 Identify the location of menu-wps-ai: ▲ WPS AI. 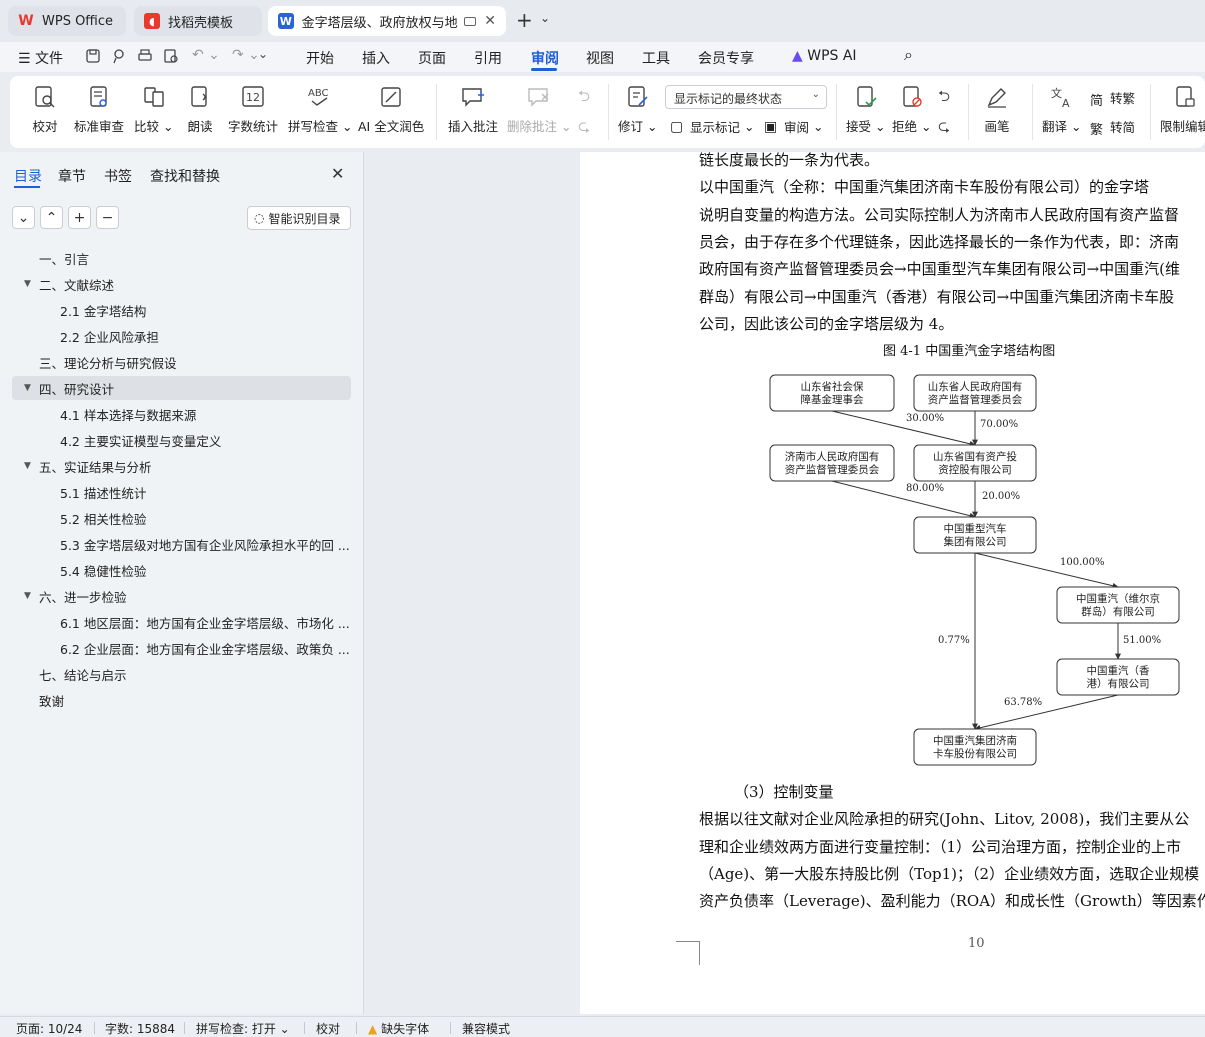
(824, 56).